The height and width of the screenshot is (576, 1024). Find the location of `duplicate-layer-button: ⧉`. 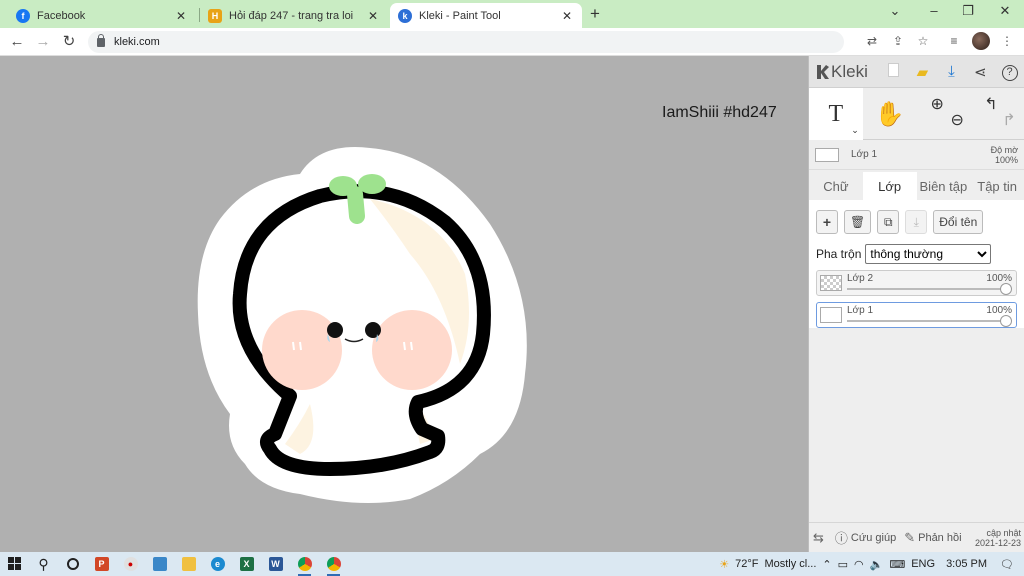

duplicate-layer-button: ⧉ is located at coordinates (888, 222).